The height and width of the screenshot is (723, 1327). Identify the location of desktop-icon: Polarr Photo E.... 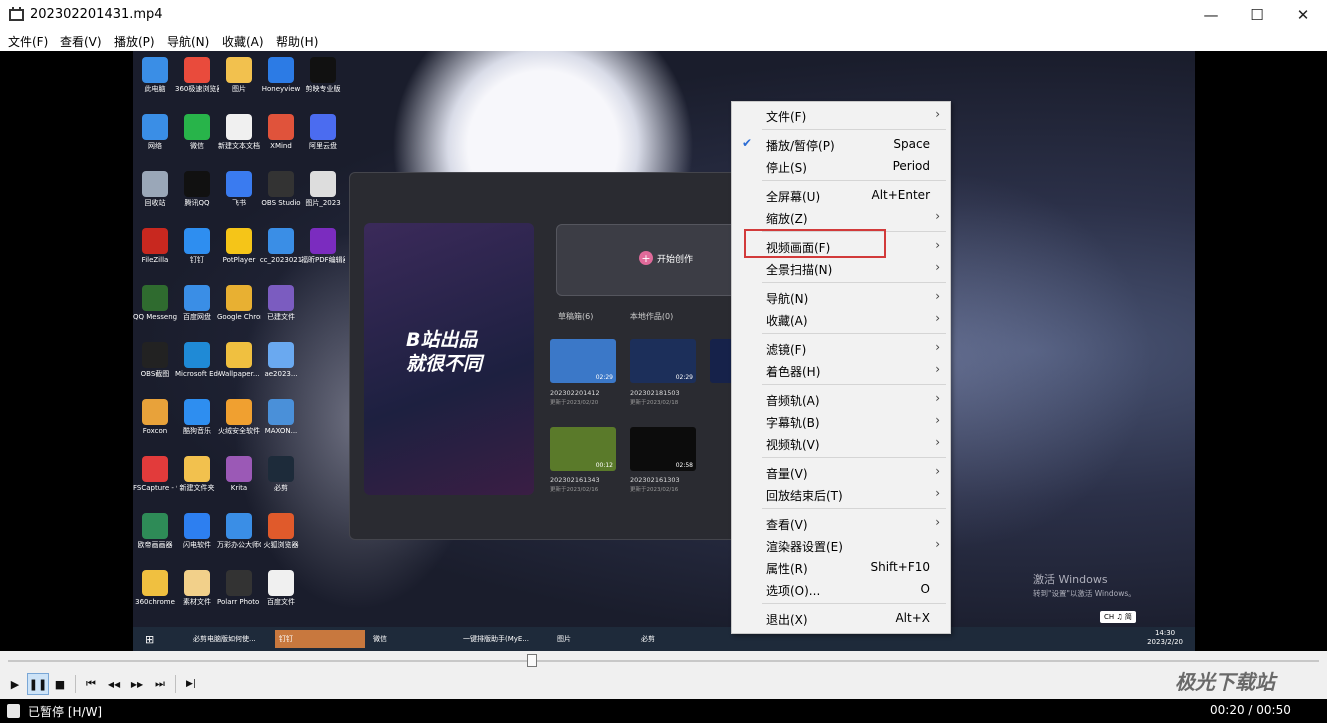
(239, 586).